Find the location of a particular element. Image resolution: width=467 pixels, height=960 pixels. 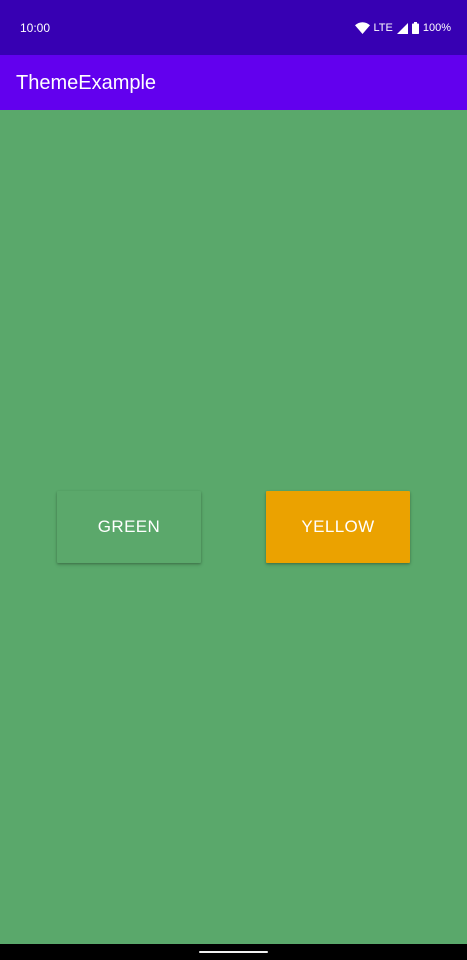

app-bar: ThemeExample is located at coordinates (233, 82).